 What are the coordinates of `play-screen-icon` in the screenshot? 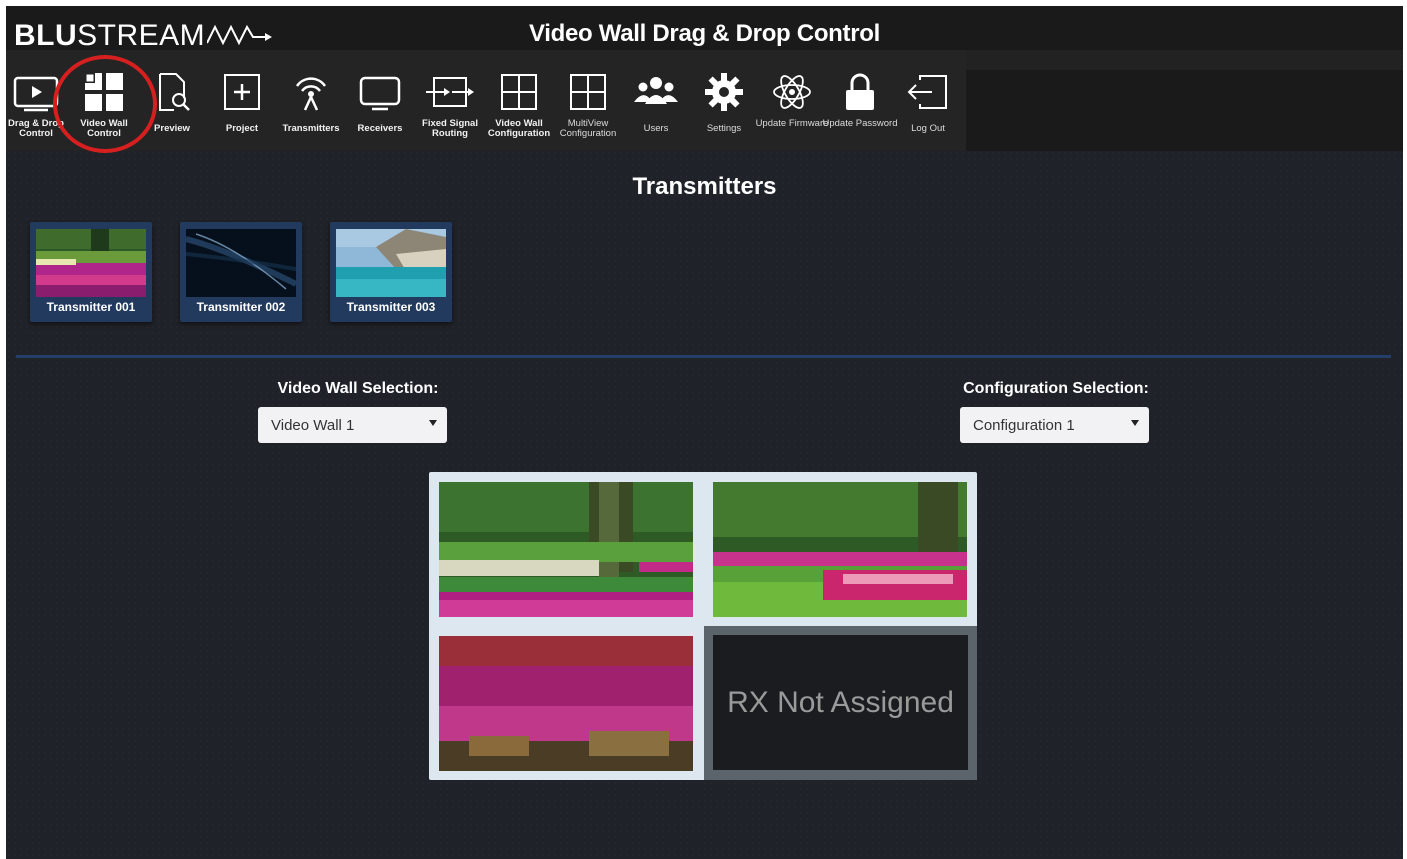 It's located at (36, 94).